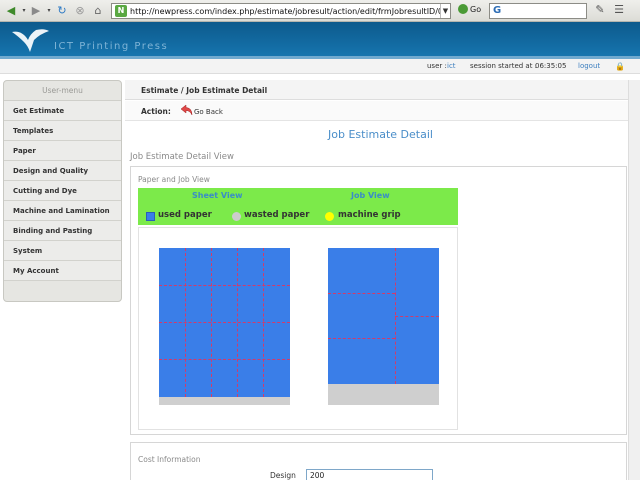 This screenshot has height=480, width=640. I want to click on user-label: user :, so click(437, 66).